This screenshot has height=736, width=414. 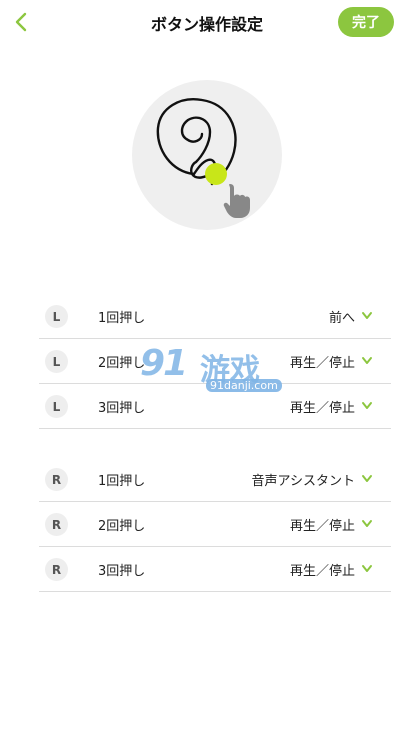 I want to click on left-row-1: L 1回押し 前へ, so click(x=215, y=316).